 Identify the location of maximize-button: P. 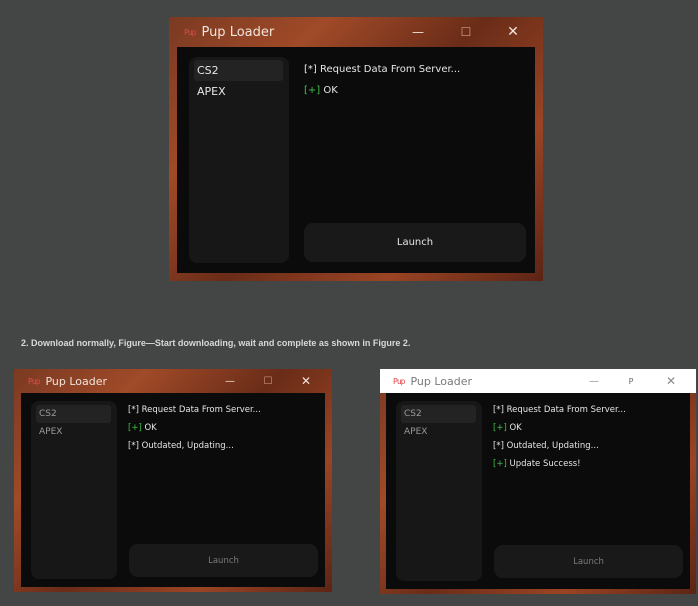
(631, 381).